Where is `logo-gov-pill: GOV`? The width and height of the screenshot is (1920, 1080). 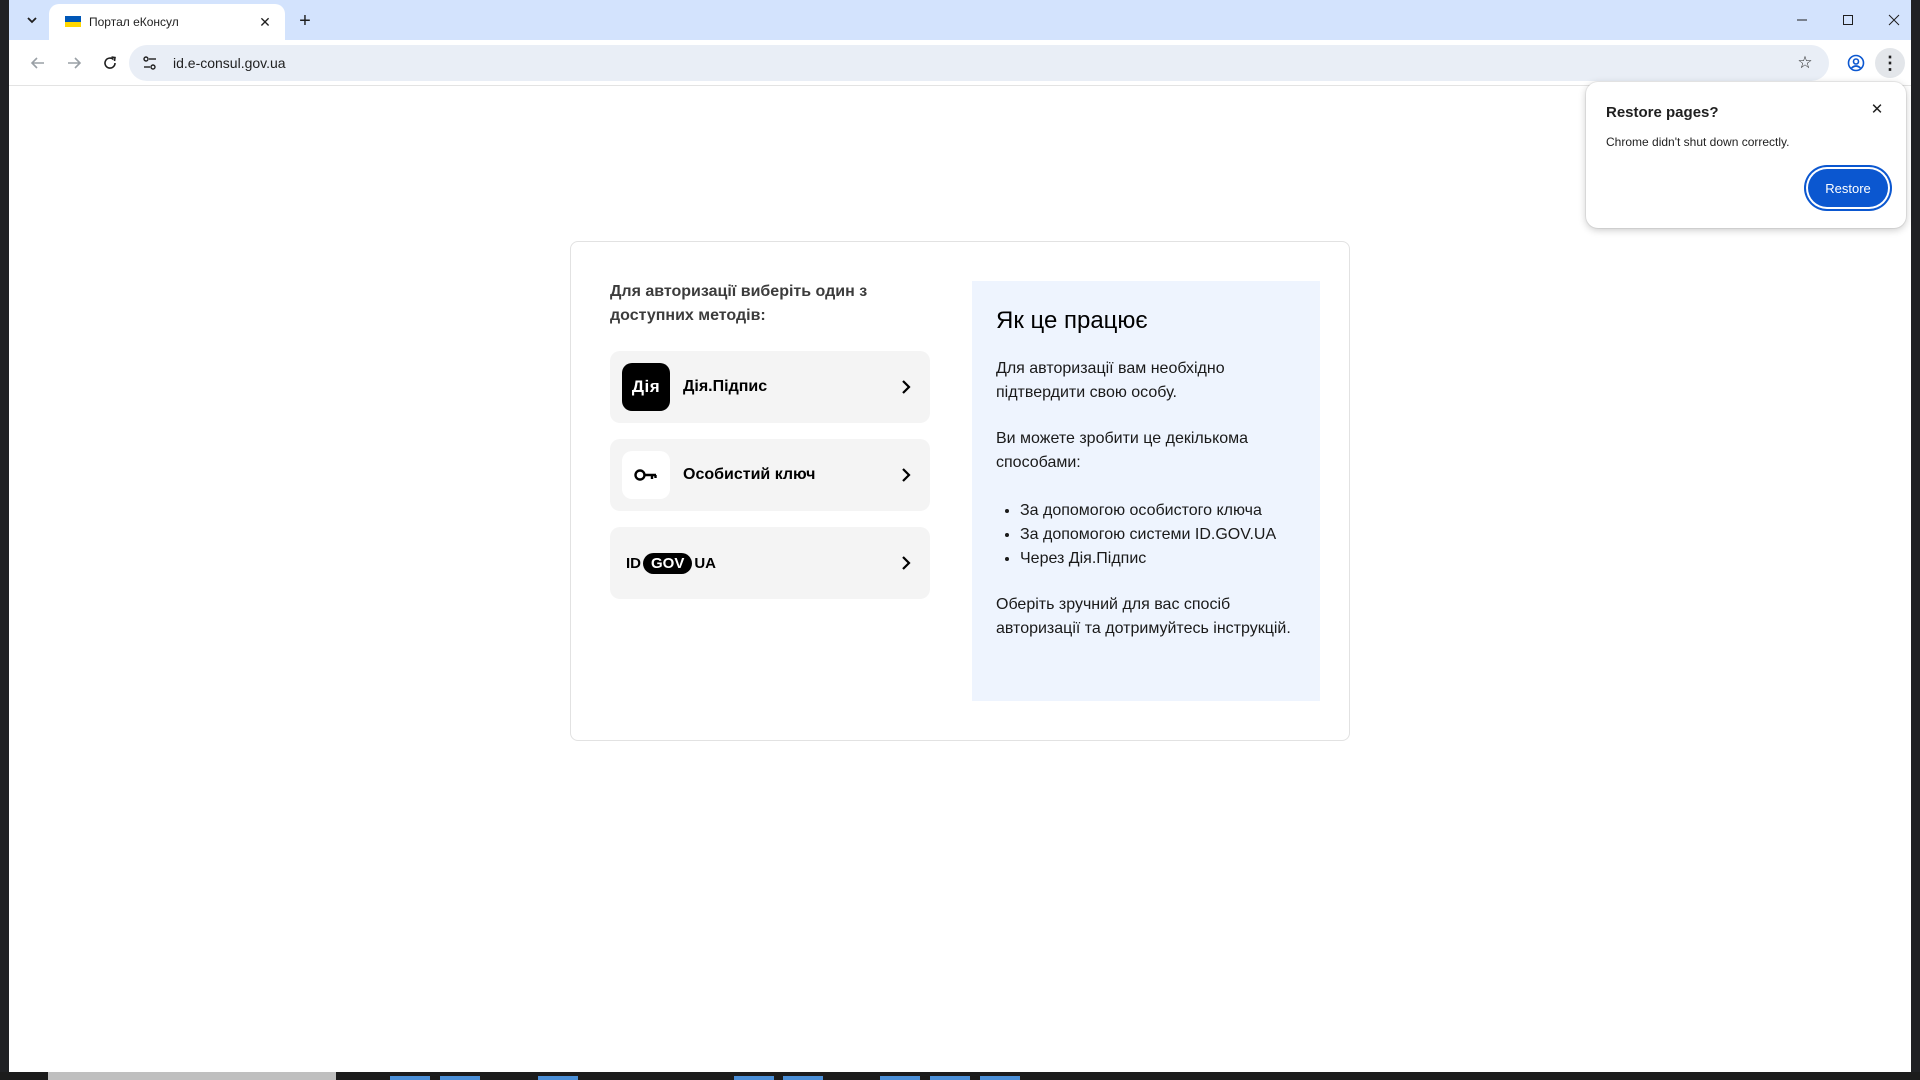 logo-gov-pill: GOV is located at coordinates (668, 563).